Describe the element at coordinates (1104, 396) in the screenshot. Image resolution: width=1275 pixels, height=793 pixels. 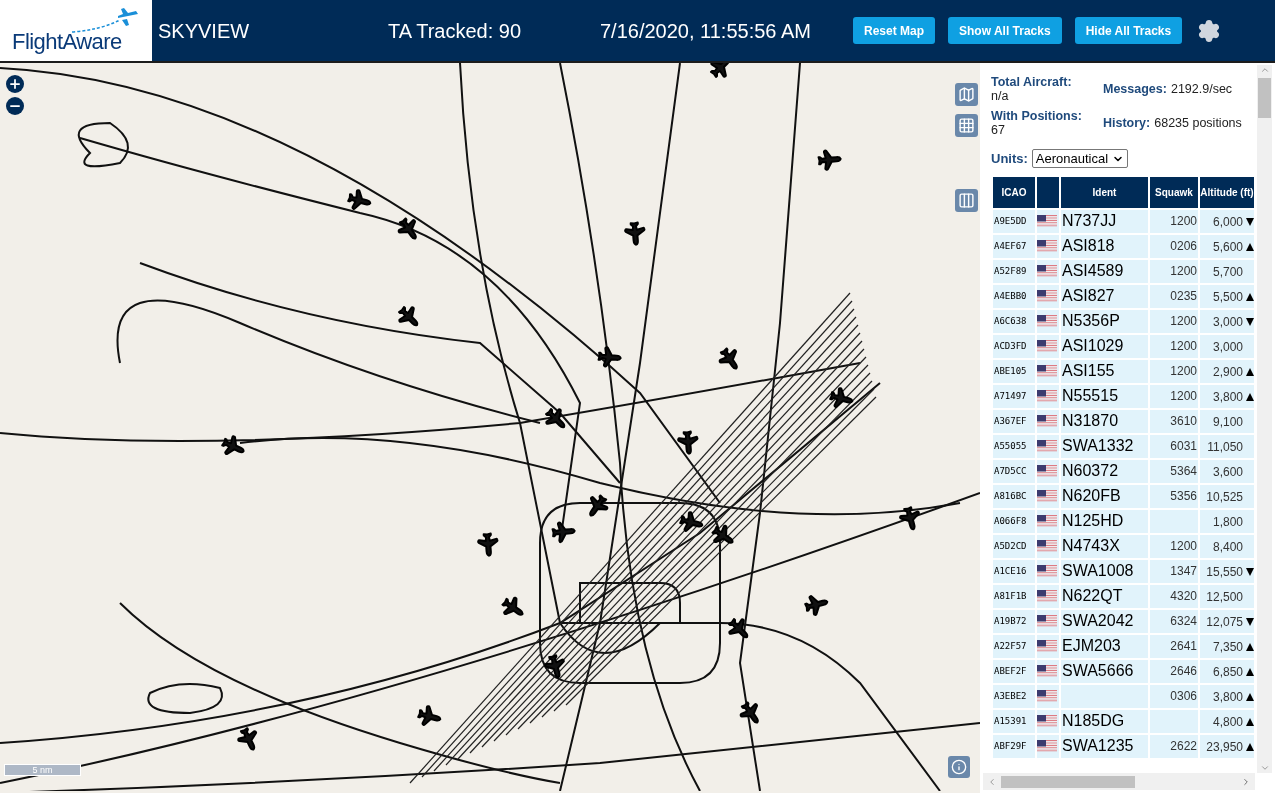
I see `ident-cell: N55515` at that location.